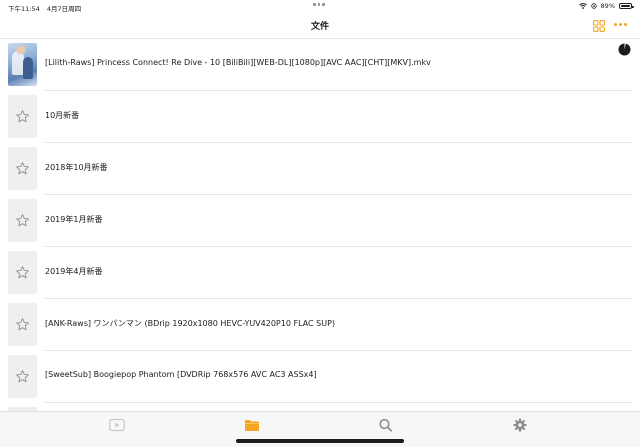 The image size is (640, 447). I want to click on list-item: 2018年10月新番, so click(320, 169).